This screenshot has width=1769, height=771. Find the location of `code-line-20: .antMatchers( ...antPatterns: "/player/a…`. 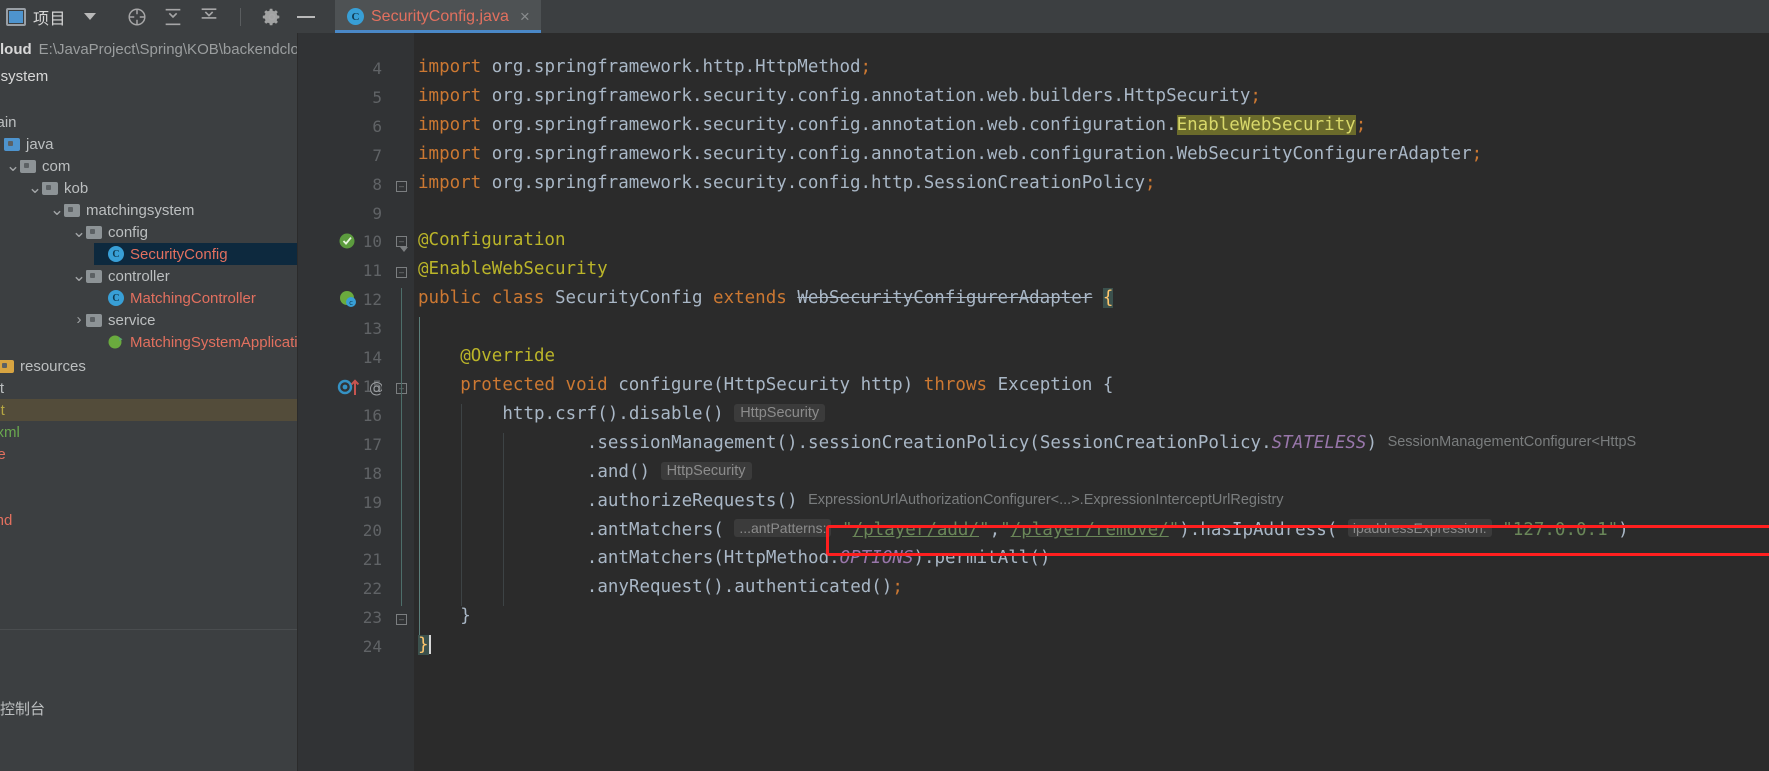

code-line-20: .antMatchers( ...antPatterns: "/player/a… is located at coordinates (1023, 529).